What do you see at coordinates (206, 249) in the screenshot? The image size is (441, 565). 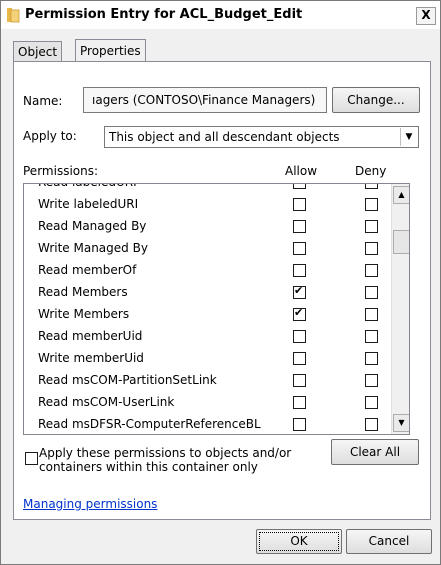 I see `permission-row: Write Managed By` at bounding box center [206, 249].